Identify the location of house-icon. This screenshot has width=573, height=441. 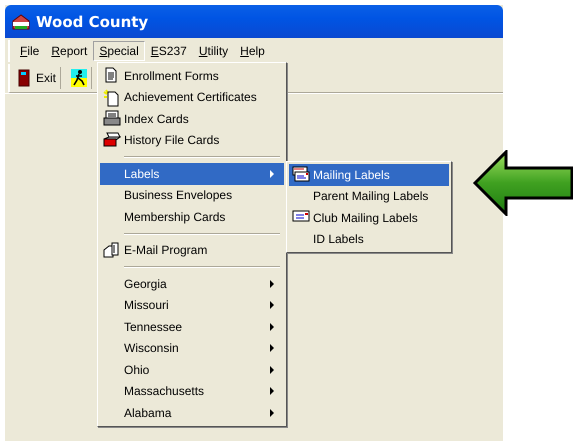
(21, 22).